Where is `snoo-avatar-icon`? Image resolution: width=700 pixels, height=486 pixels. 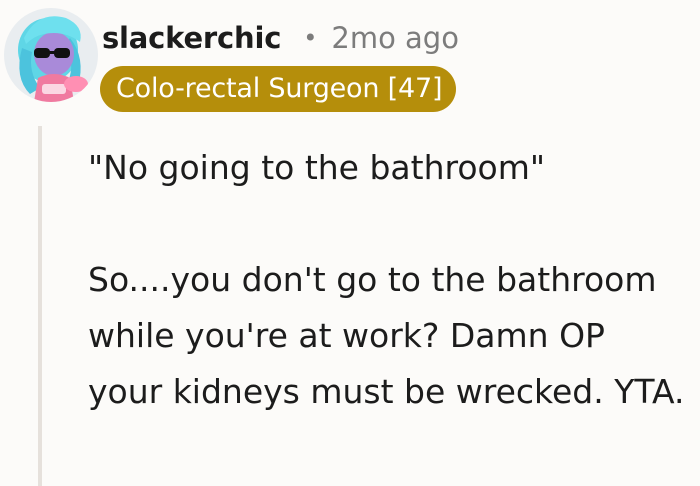 snoo-avatar-icon is located at coordinates (53, 59).